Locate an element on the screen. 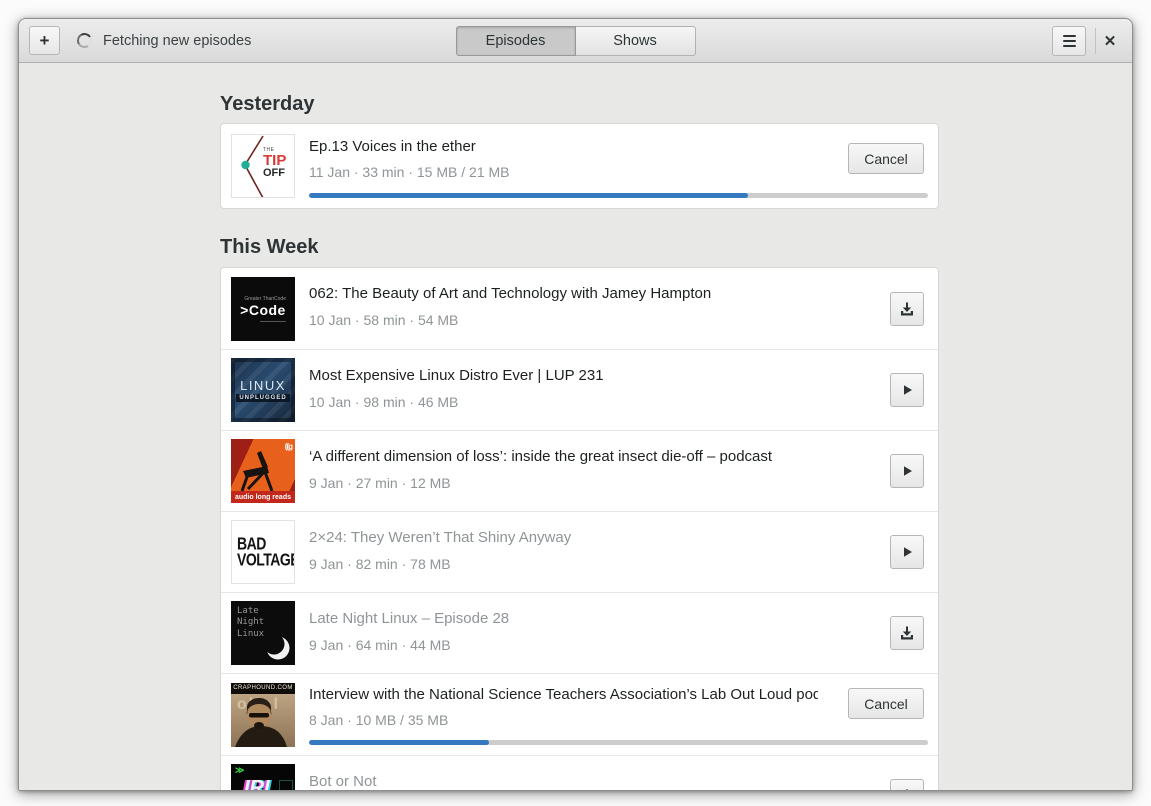  podcast-cover-irl: ≫ IRL is located at coordinates (263, 777).